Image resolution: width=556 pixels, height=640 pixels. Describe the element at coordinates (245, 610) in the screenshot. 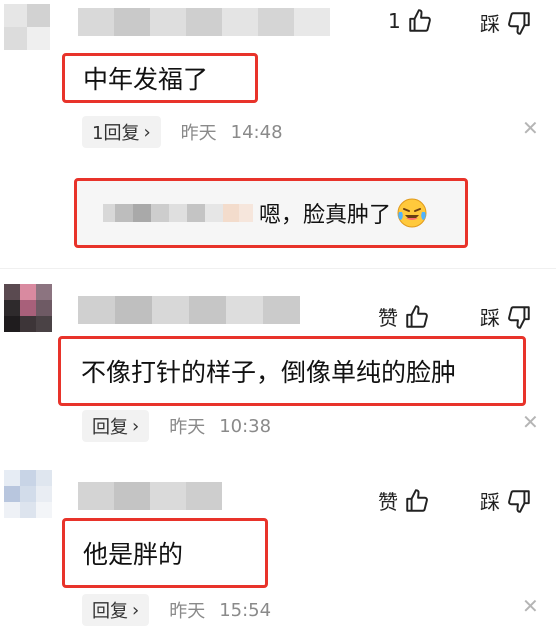

I see `comment-time: 15:54` at that location.